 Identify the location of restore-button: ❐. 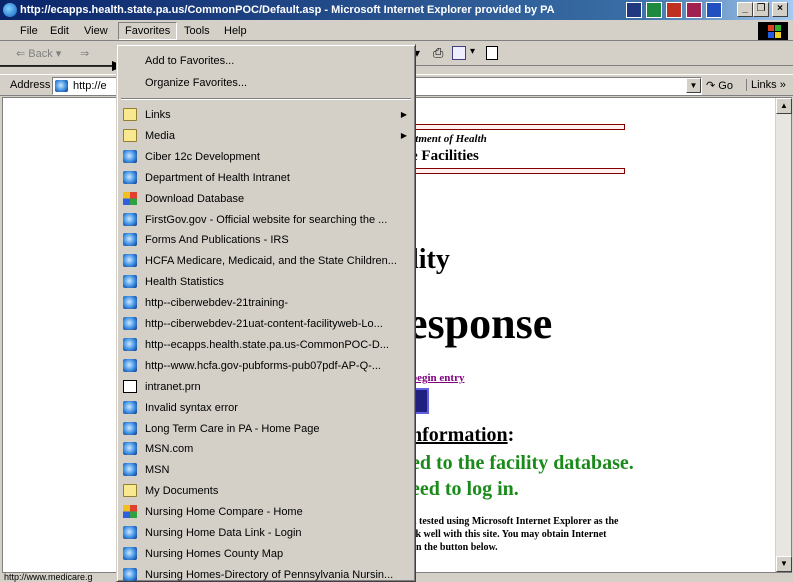
(761, 9).